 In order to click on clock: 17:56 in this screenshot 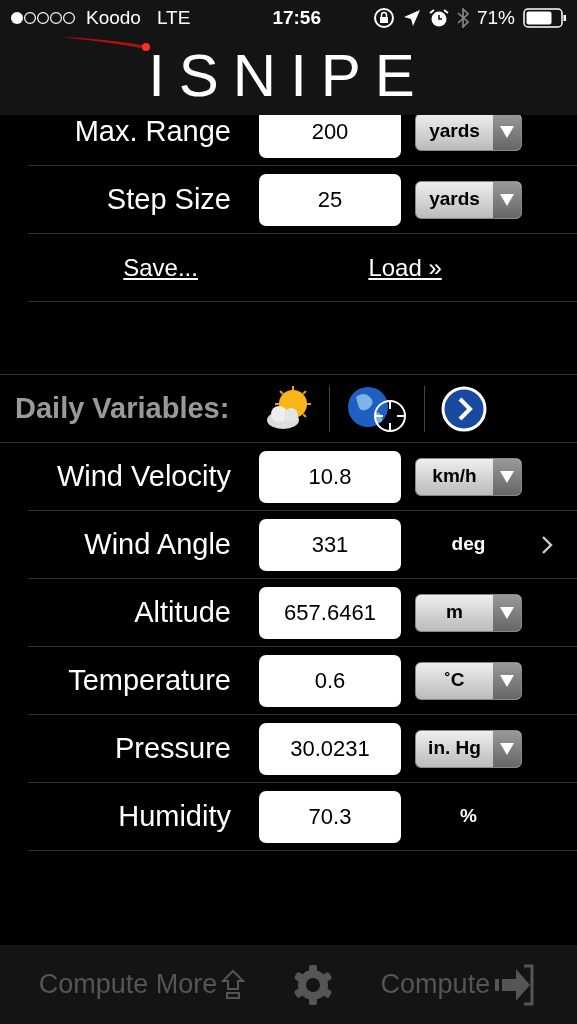, I will do `click(296, 17)`.